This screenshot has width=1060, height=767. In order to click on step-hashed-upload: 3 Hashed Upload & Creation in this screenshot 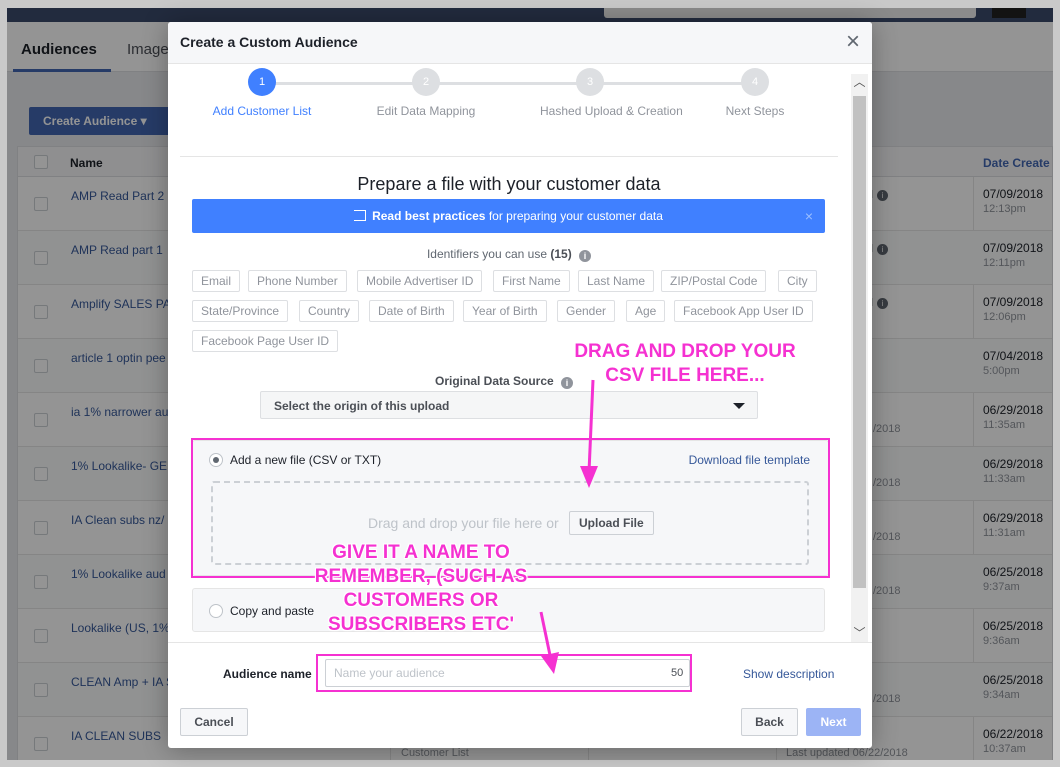, I will do `click(611, 93)`.